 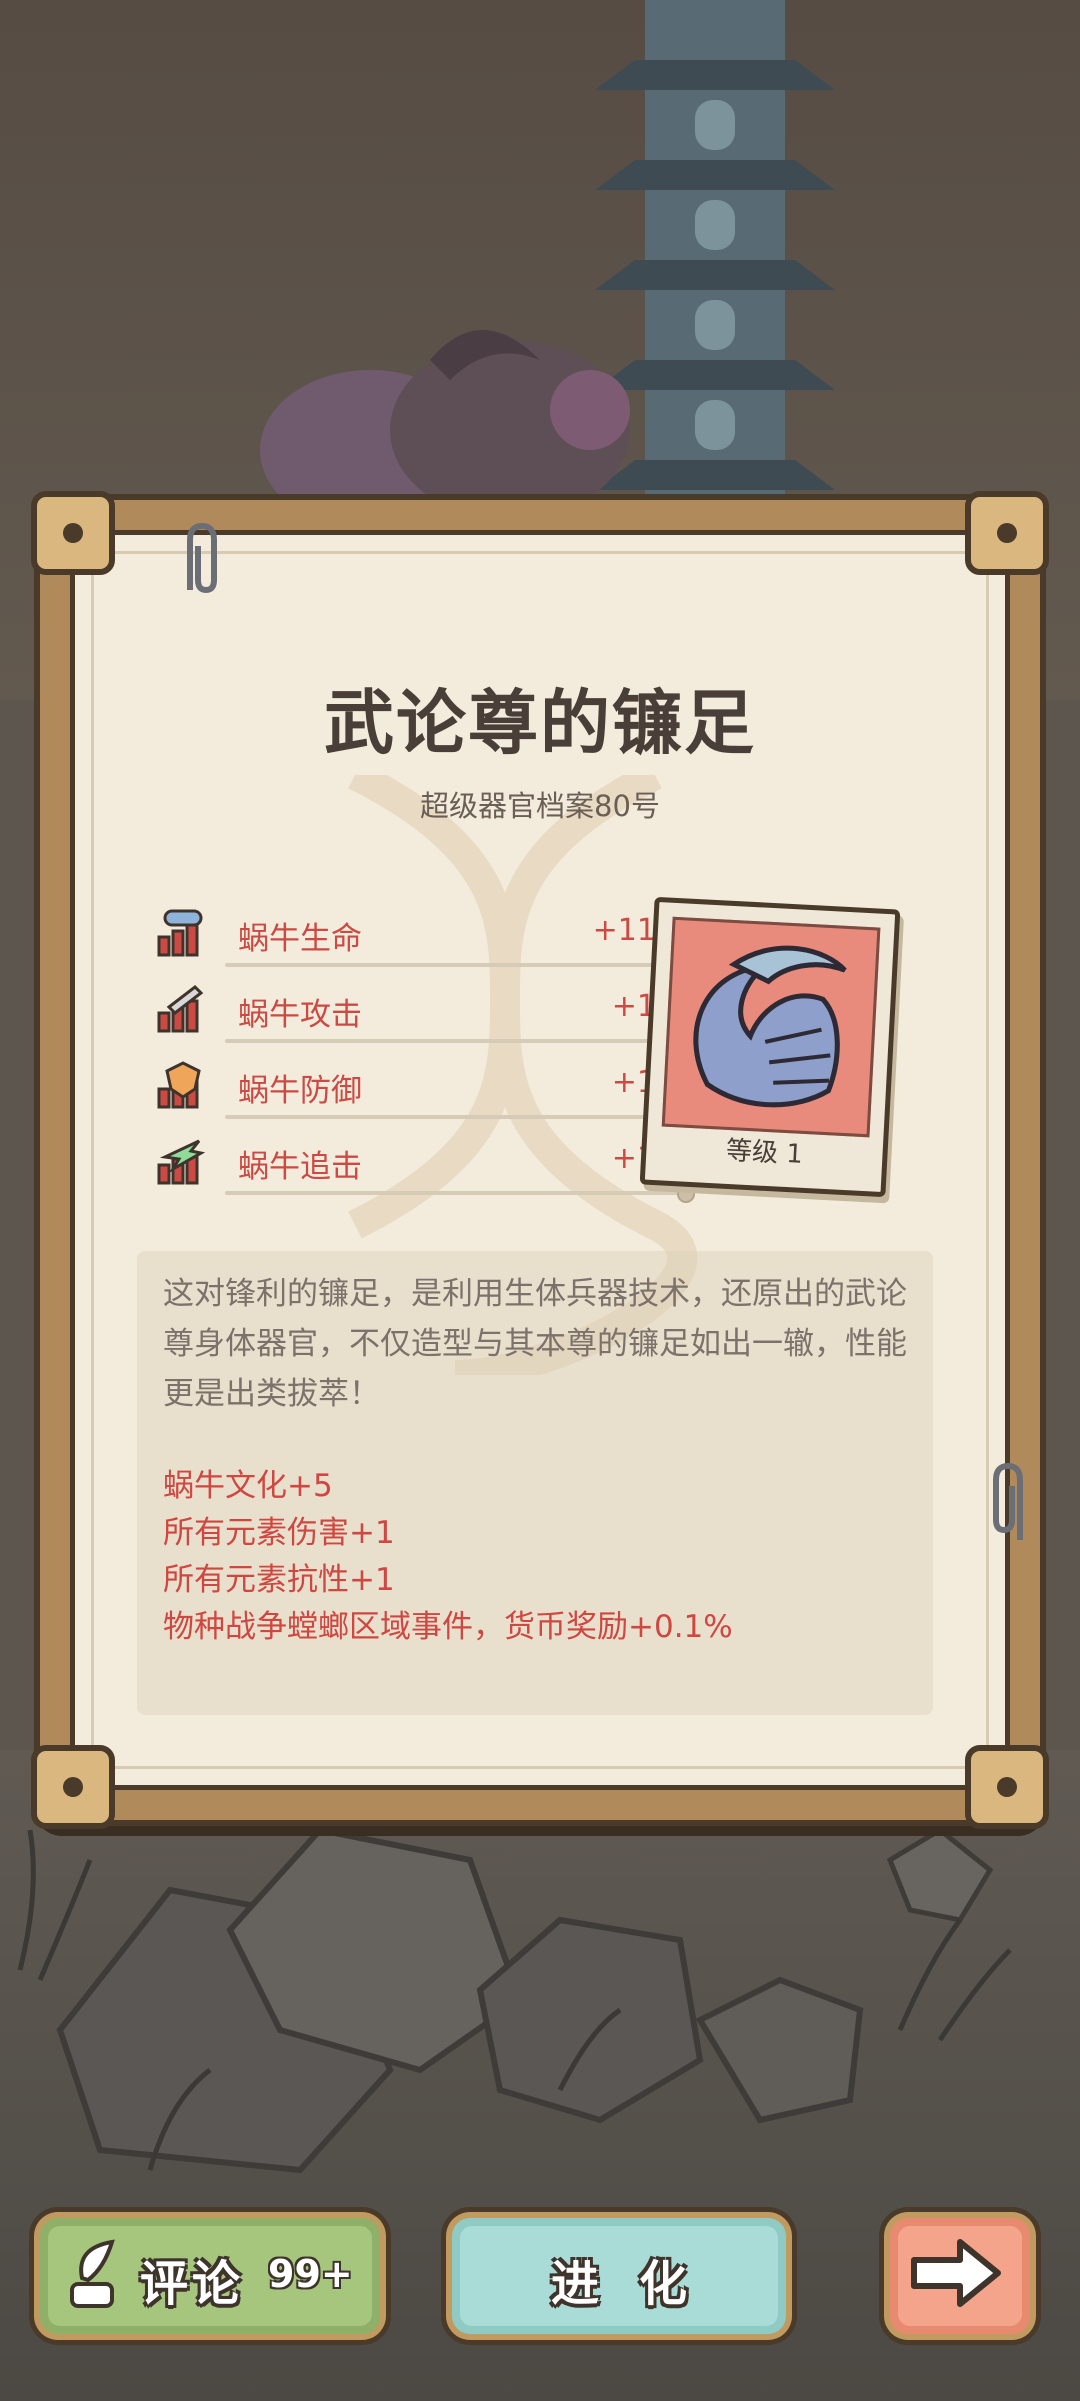 I want to click on snail-pursuit-icon, so click(x=181, y=1162).